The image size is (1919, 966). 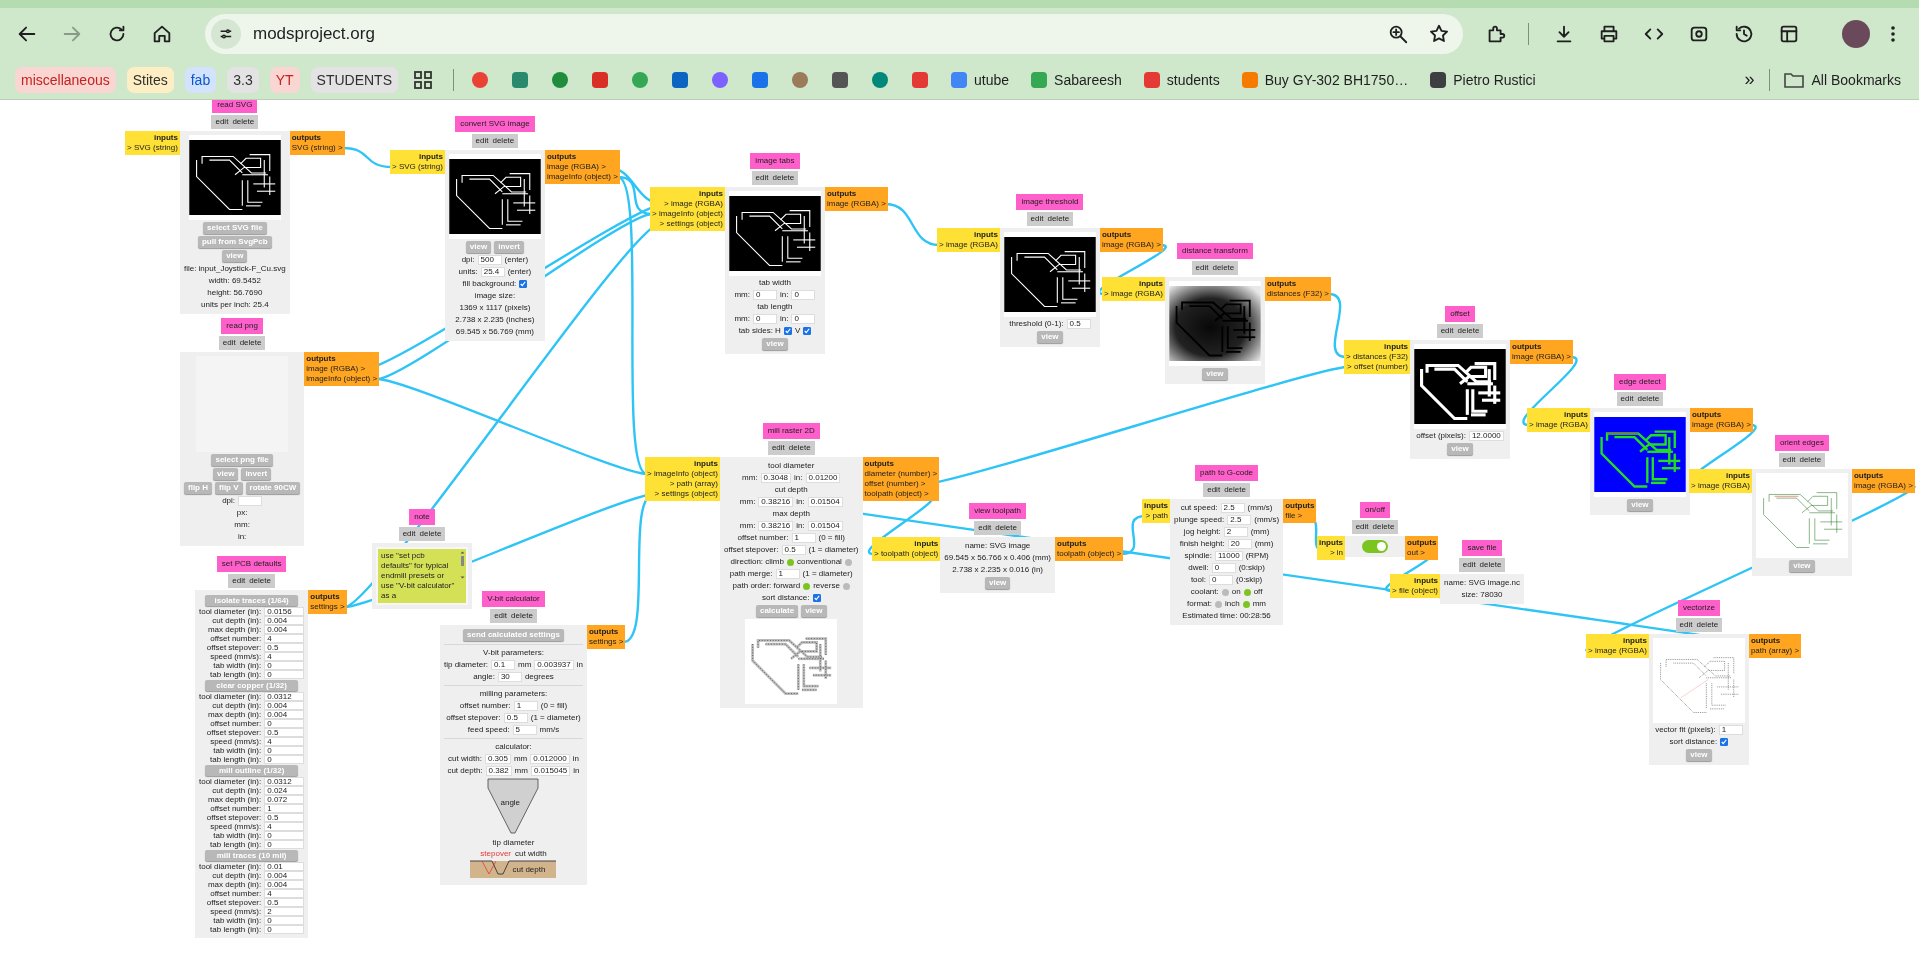 What do you see at coordinates (235, 106) in the screenshot?
I see `module-title: read SVG` at bounding box center [235, 106].